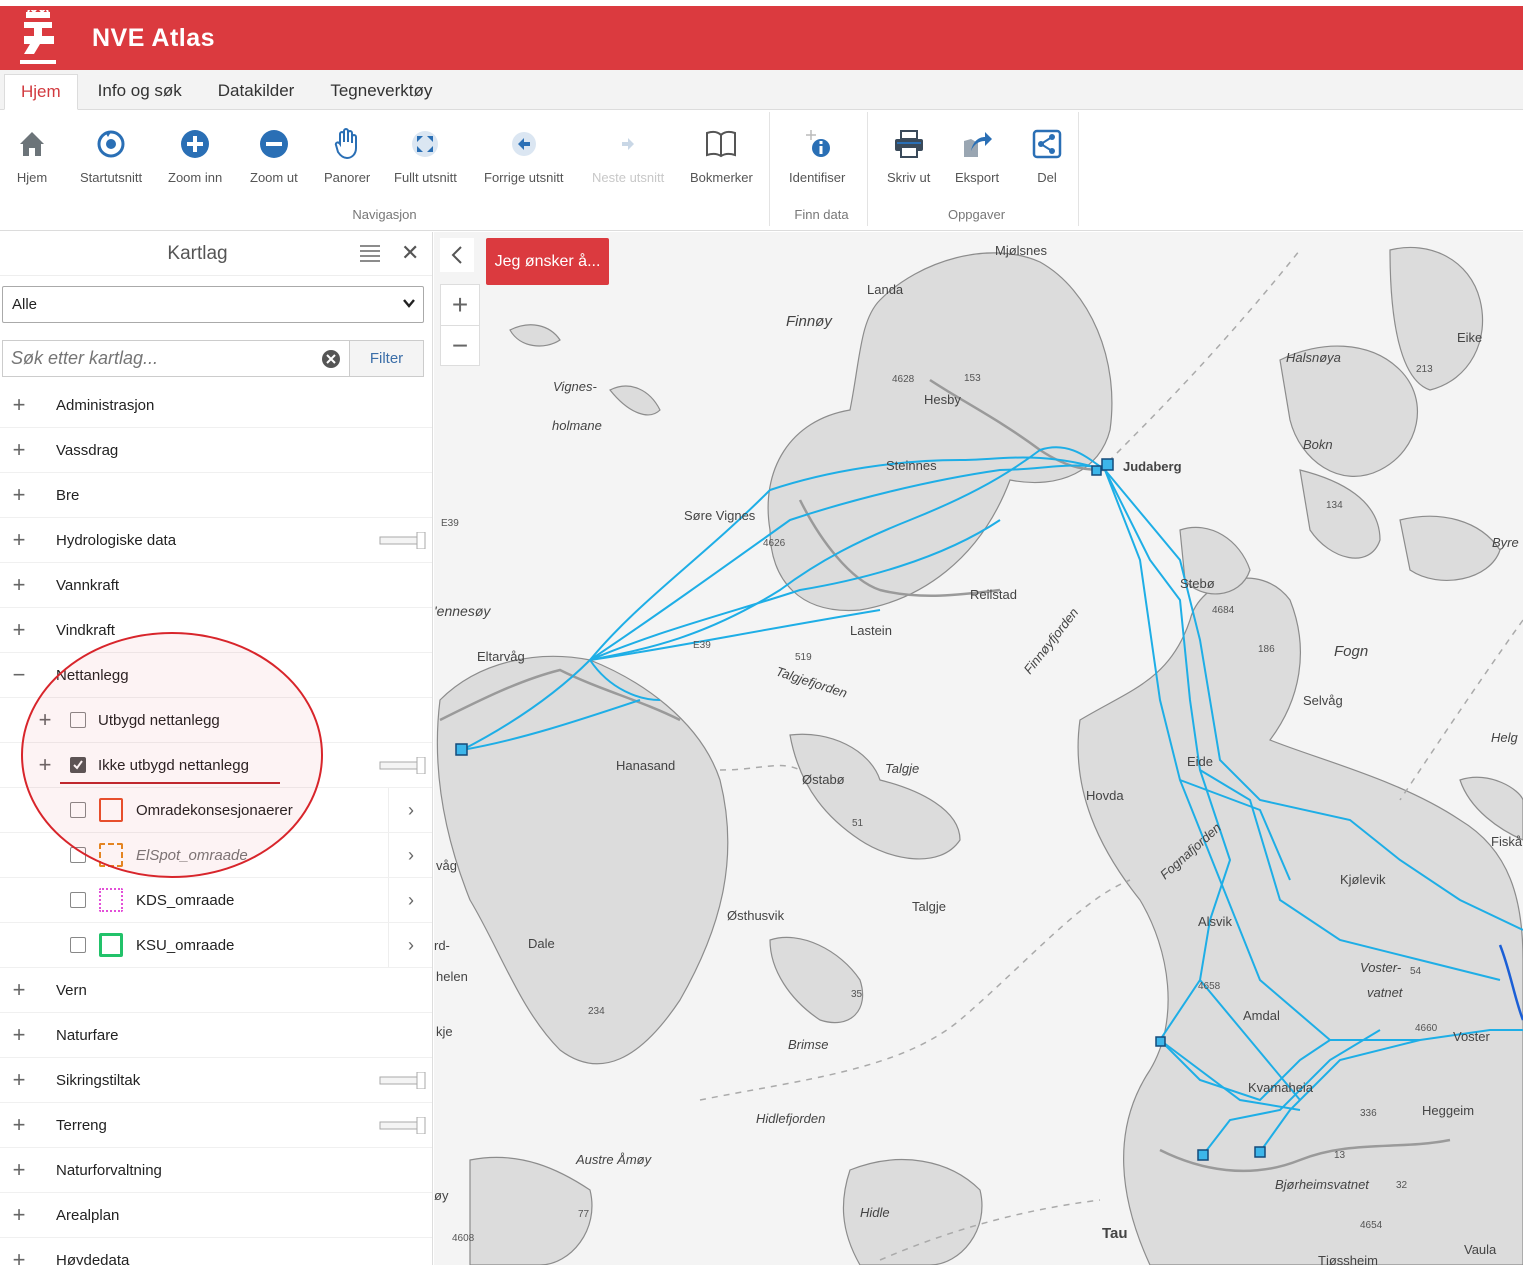 Image resolution: width=1523 pixels, height=1265 pixels. I want to click on layer-group-nettanlegg: − Nettanlegg, so click(216, 675).